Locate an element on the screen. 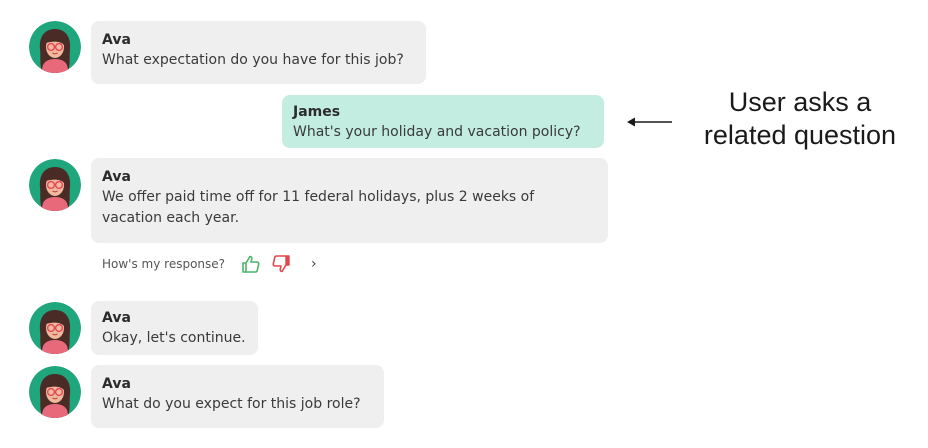 The height and width of the screenshot is (448, 928). message-text: Okay, let's continue. is located at coordinates (174, 338).